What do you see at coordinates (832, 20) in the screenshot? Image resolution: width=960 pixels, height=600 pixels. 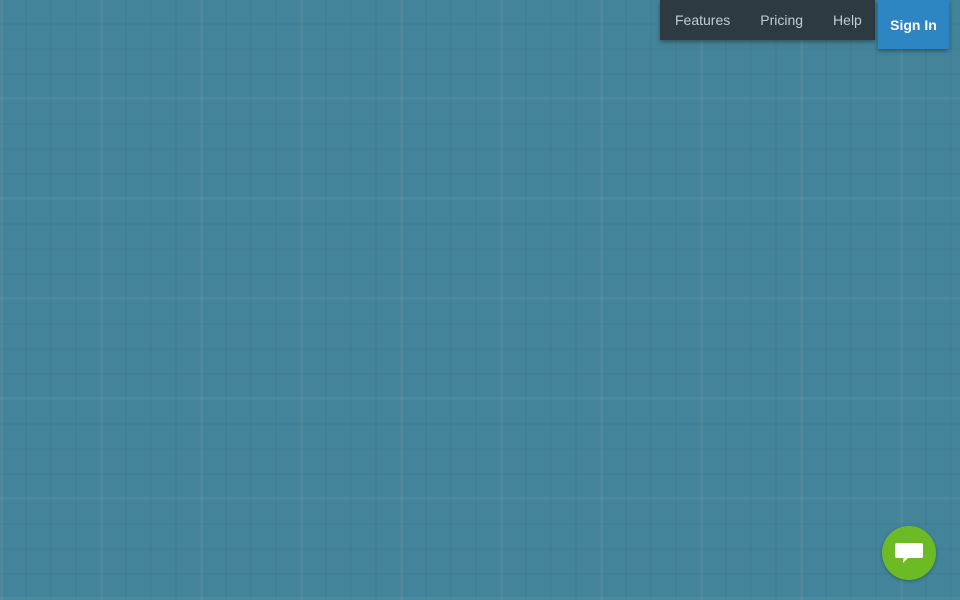 I see `nav-link-help: Help` at bounding box center [832, 20].